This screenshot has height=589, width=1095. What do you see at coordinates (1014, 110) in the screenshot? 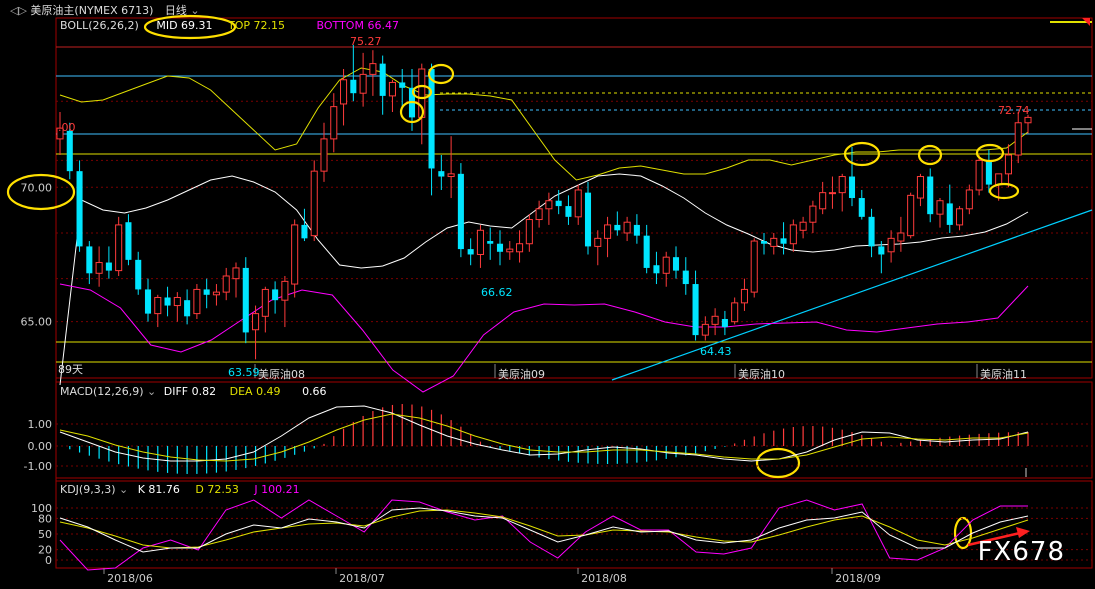
I see `recent-high-label: 72.74` at bounding box center [1014, 110].